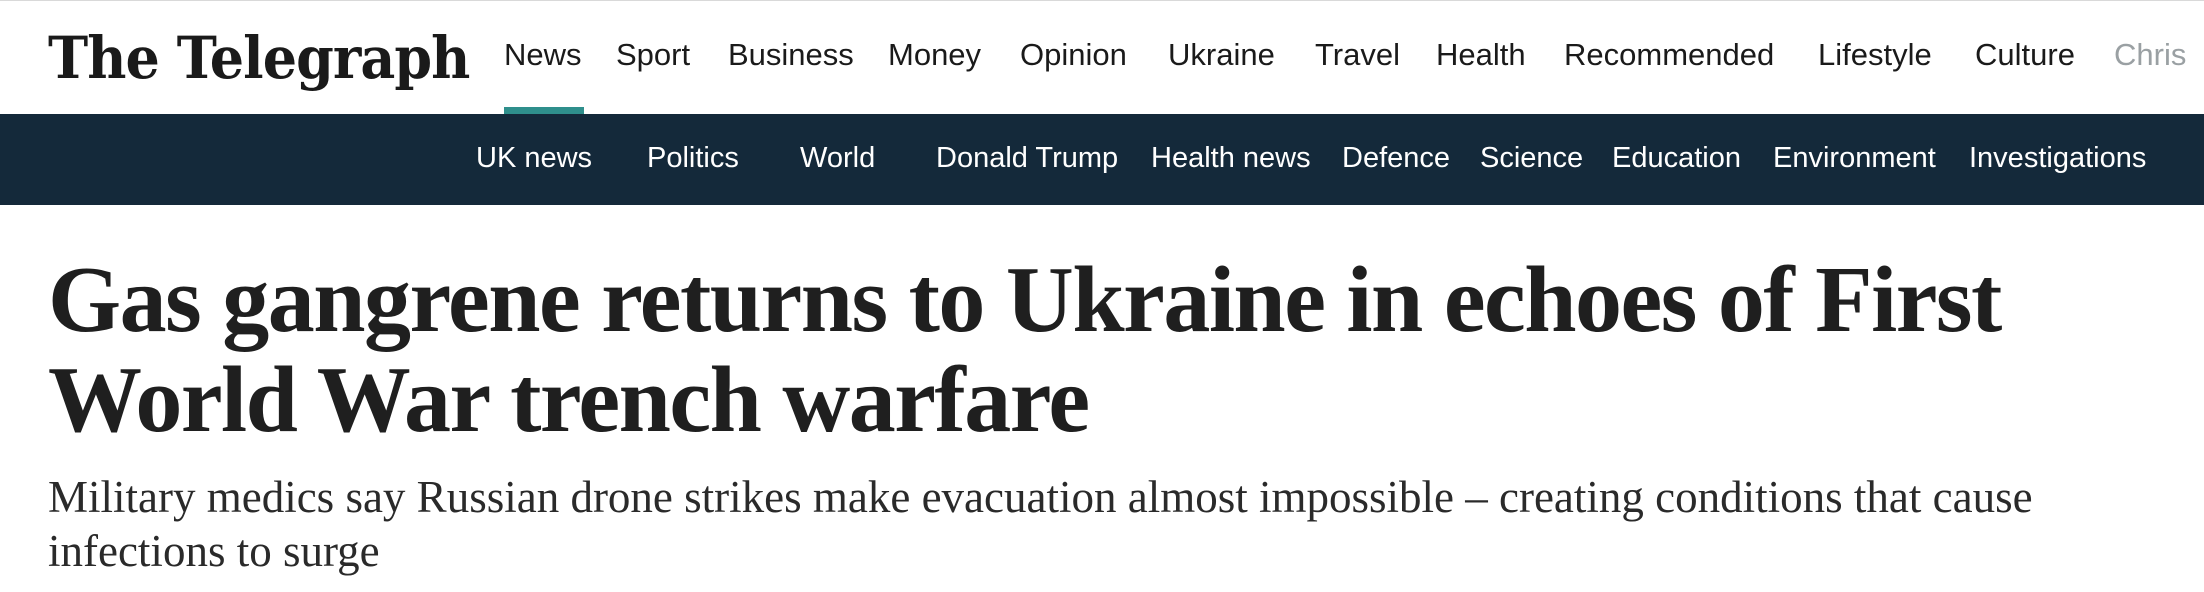  I want to click on nav-item-culture: Culture, so click(2025, 55).